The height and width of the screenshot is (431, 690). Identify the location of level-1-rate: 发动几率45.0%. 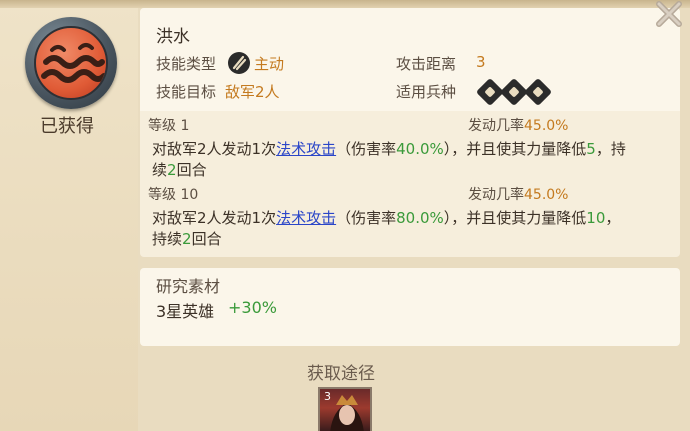
(518, 126).